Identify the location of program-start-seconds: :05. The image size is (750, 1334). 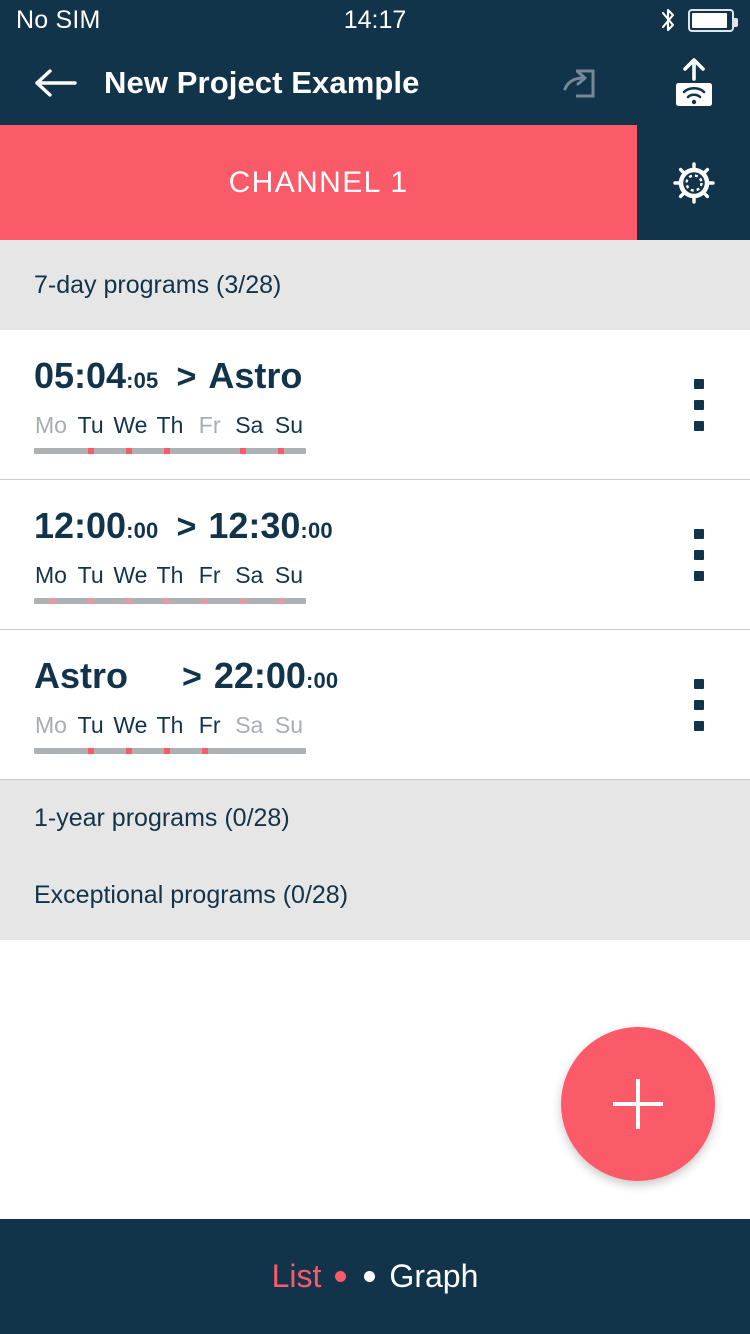
(142, 380).